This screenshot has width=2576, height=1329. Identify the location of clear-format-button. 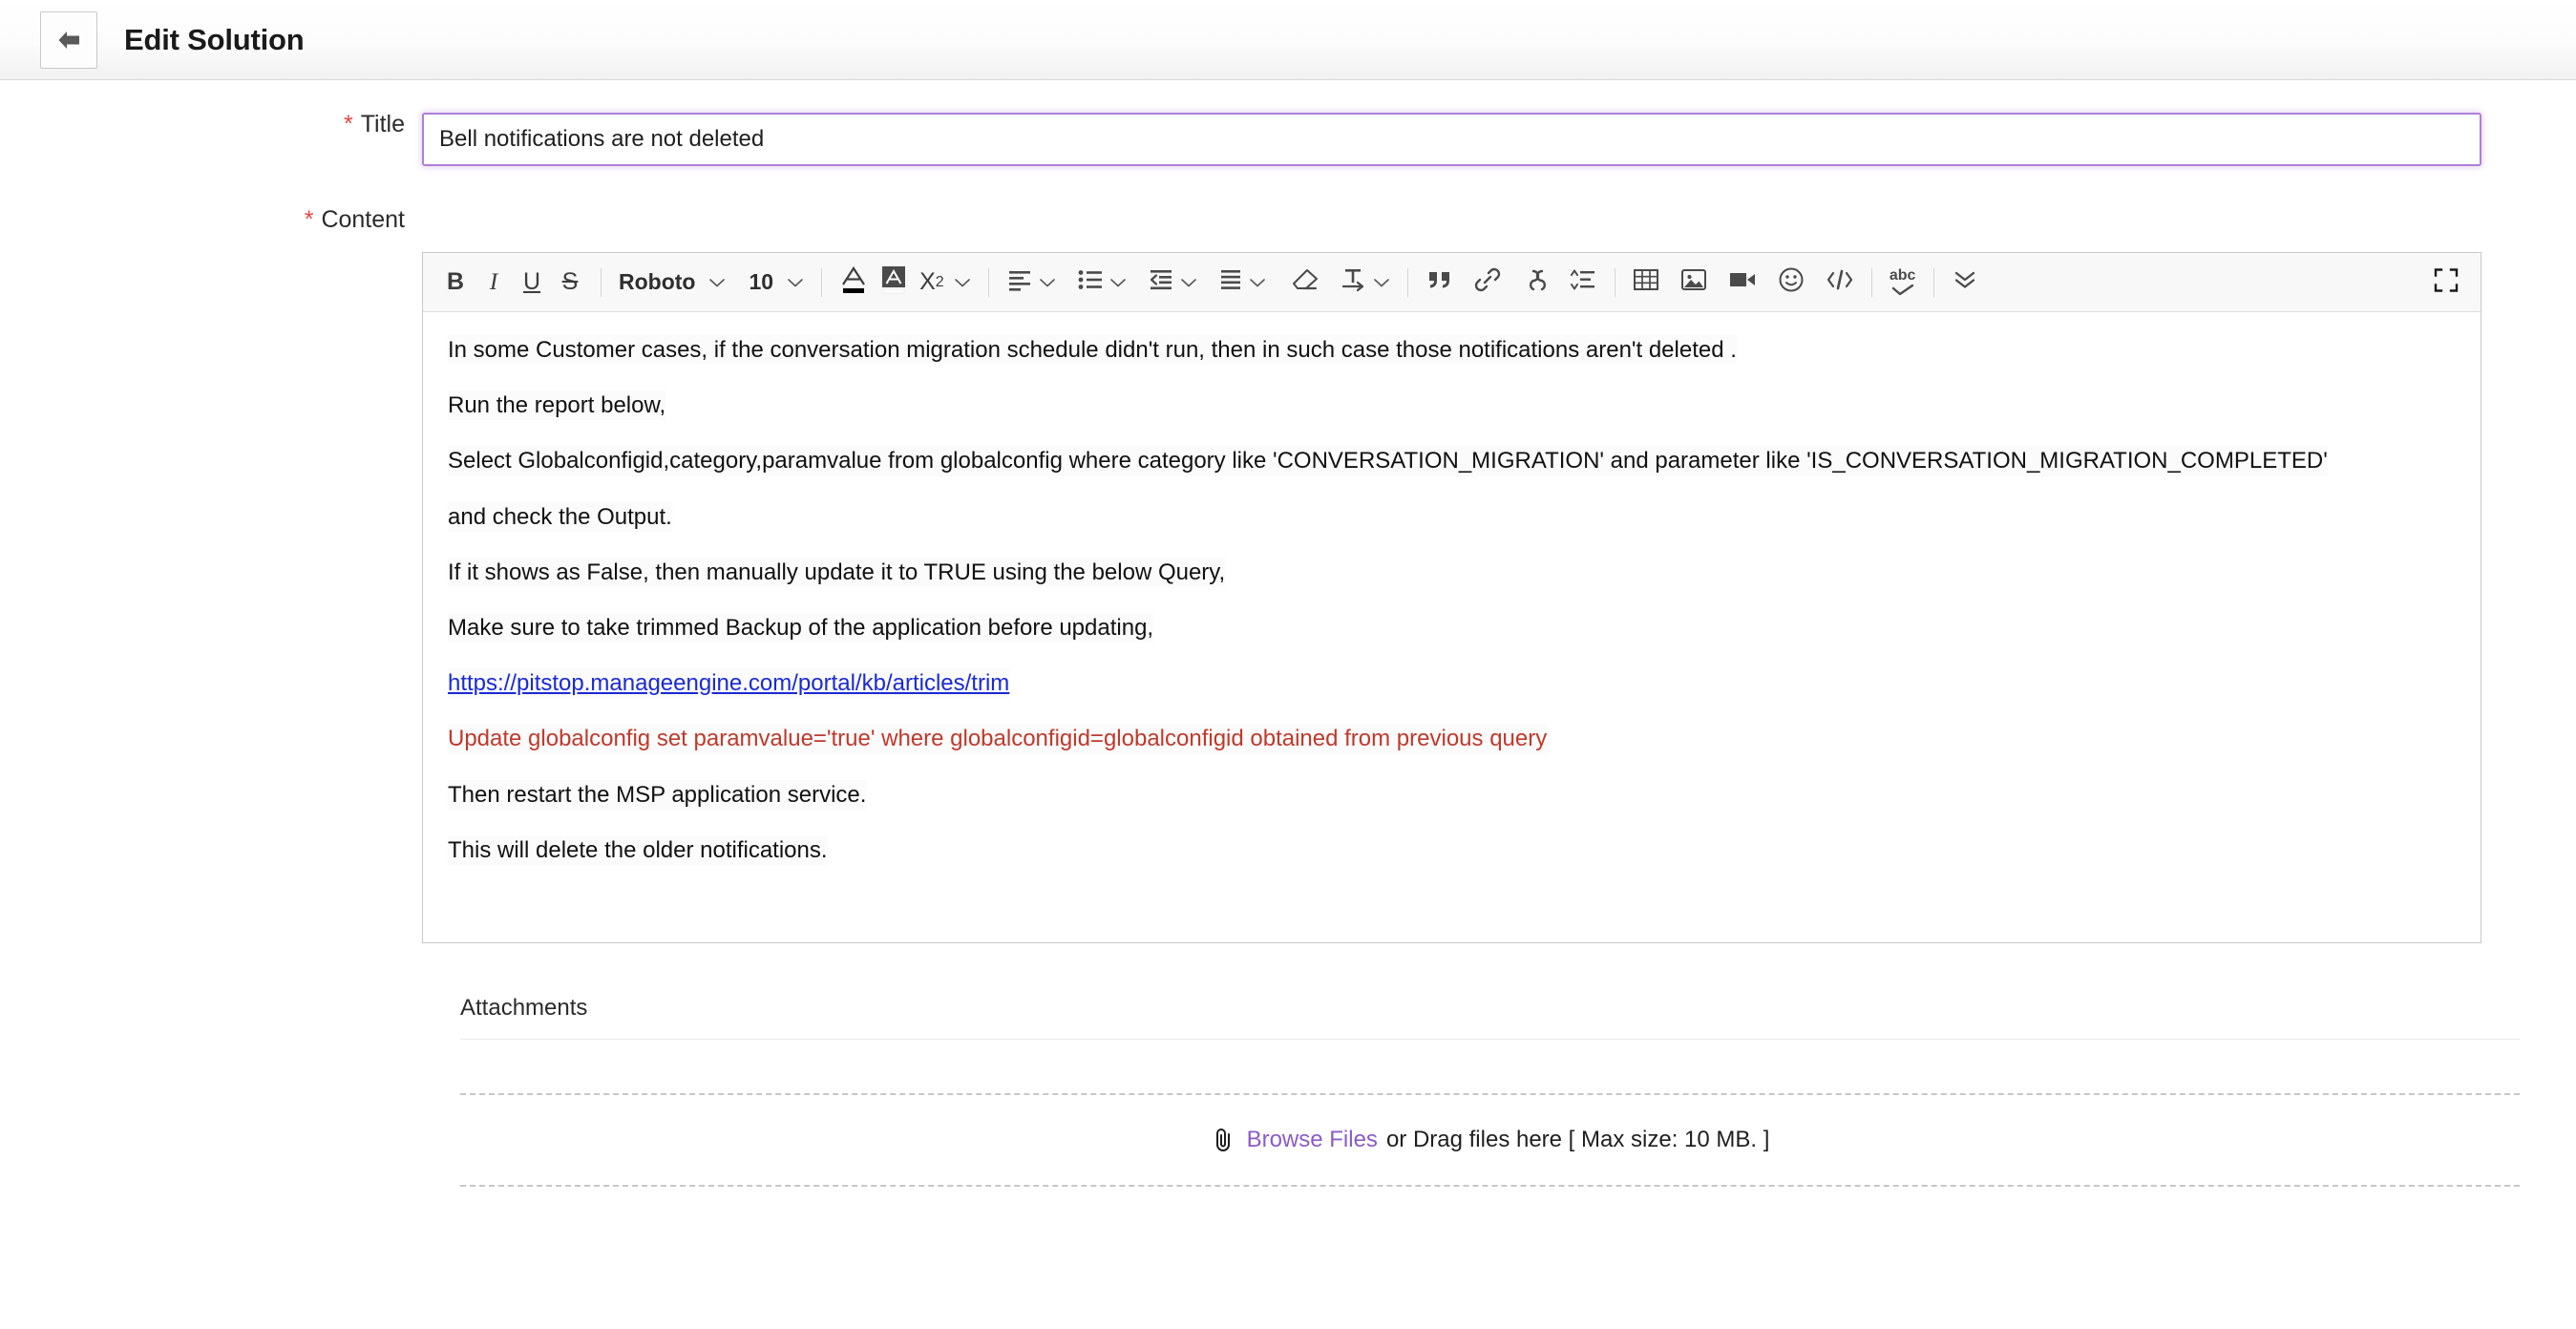
(1305, 283).